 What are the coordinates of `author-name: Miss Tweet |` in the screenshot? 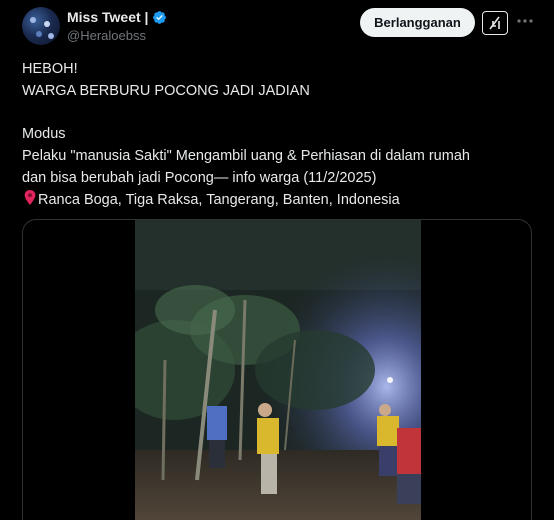 It's located at (107, 17).